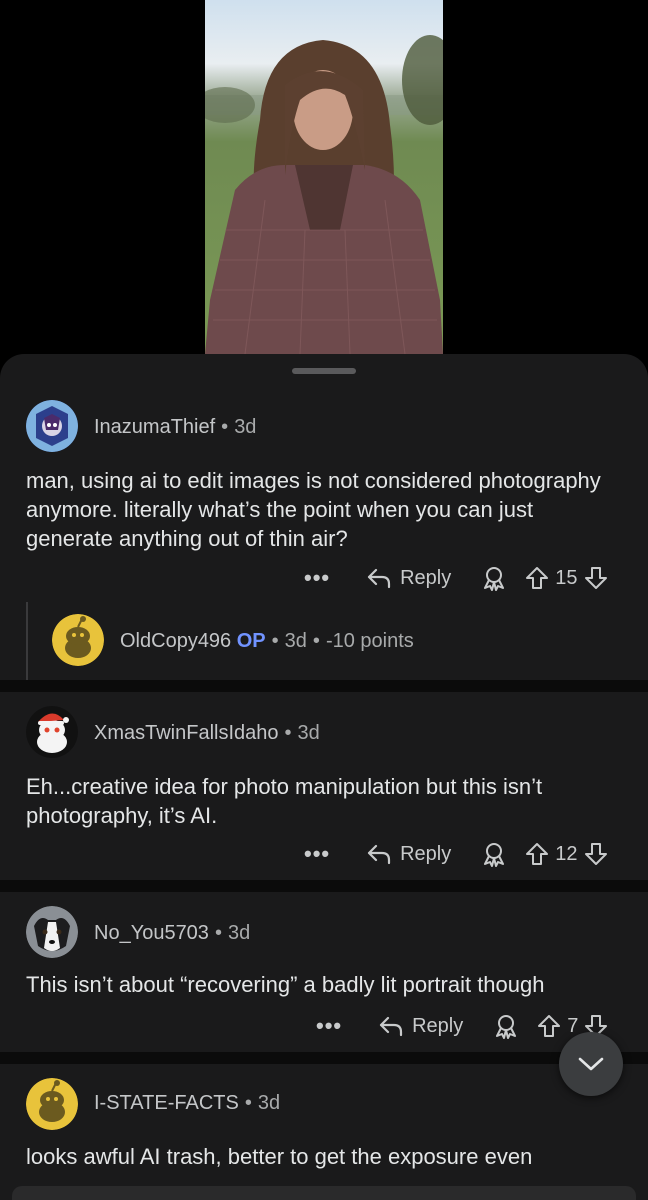  Describe the element at coordinates (52, 932) in the screenshot. I see `dog-photo-avatar-icon` at that location.